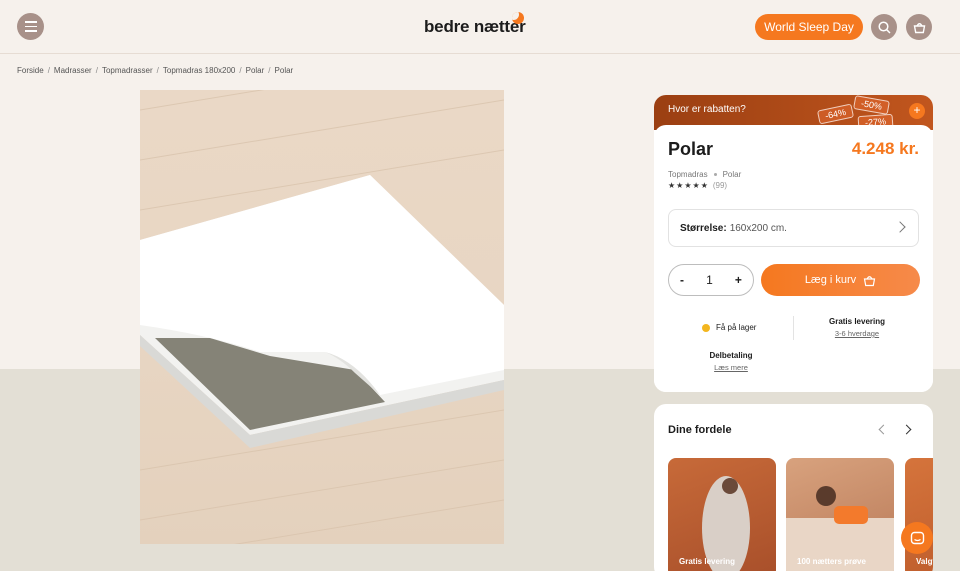  I want to click on expand-promo-button: +, so click(917, 111).